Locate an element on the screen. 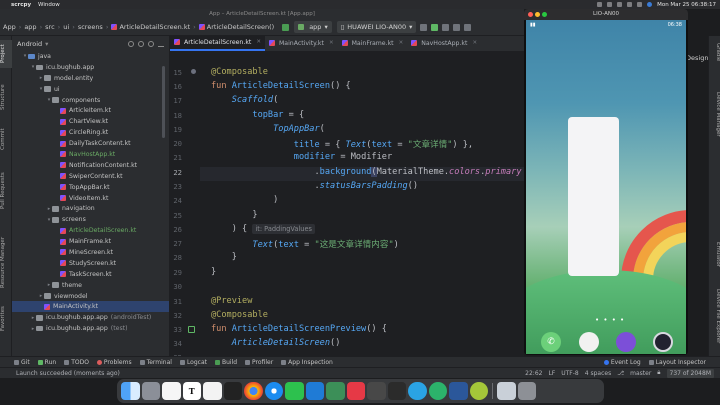 The height and width of the screenshot is (405, 720). tool-tab-resource-manager: Resource Manager is located at coordinates (6, 262).